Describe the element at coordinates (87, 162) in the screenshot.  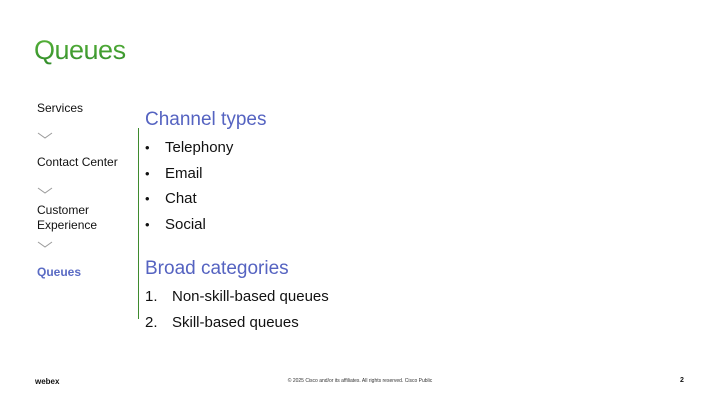
I see `breadcrumb-item-contact-center: Contact Center` at that location.